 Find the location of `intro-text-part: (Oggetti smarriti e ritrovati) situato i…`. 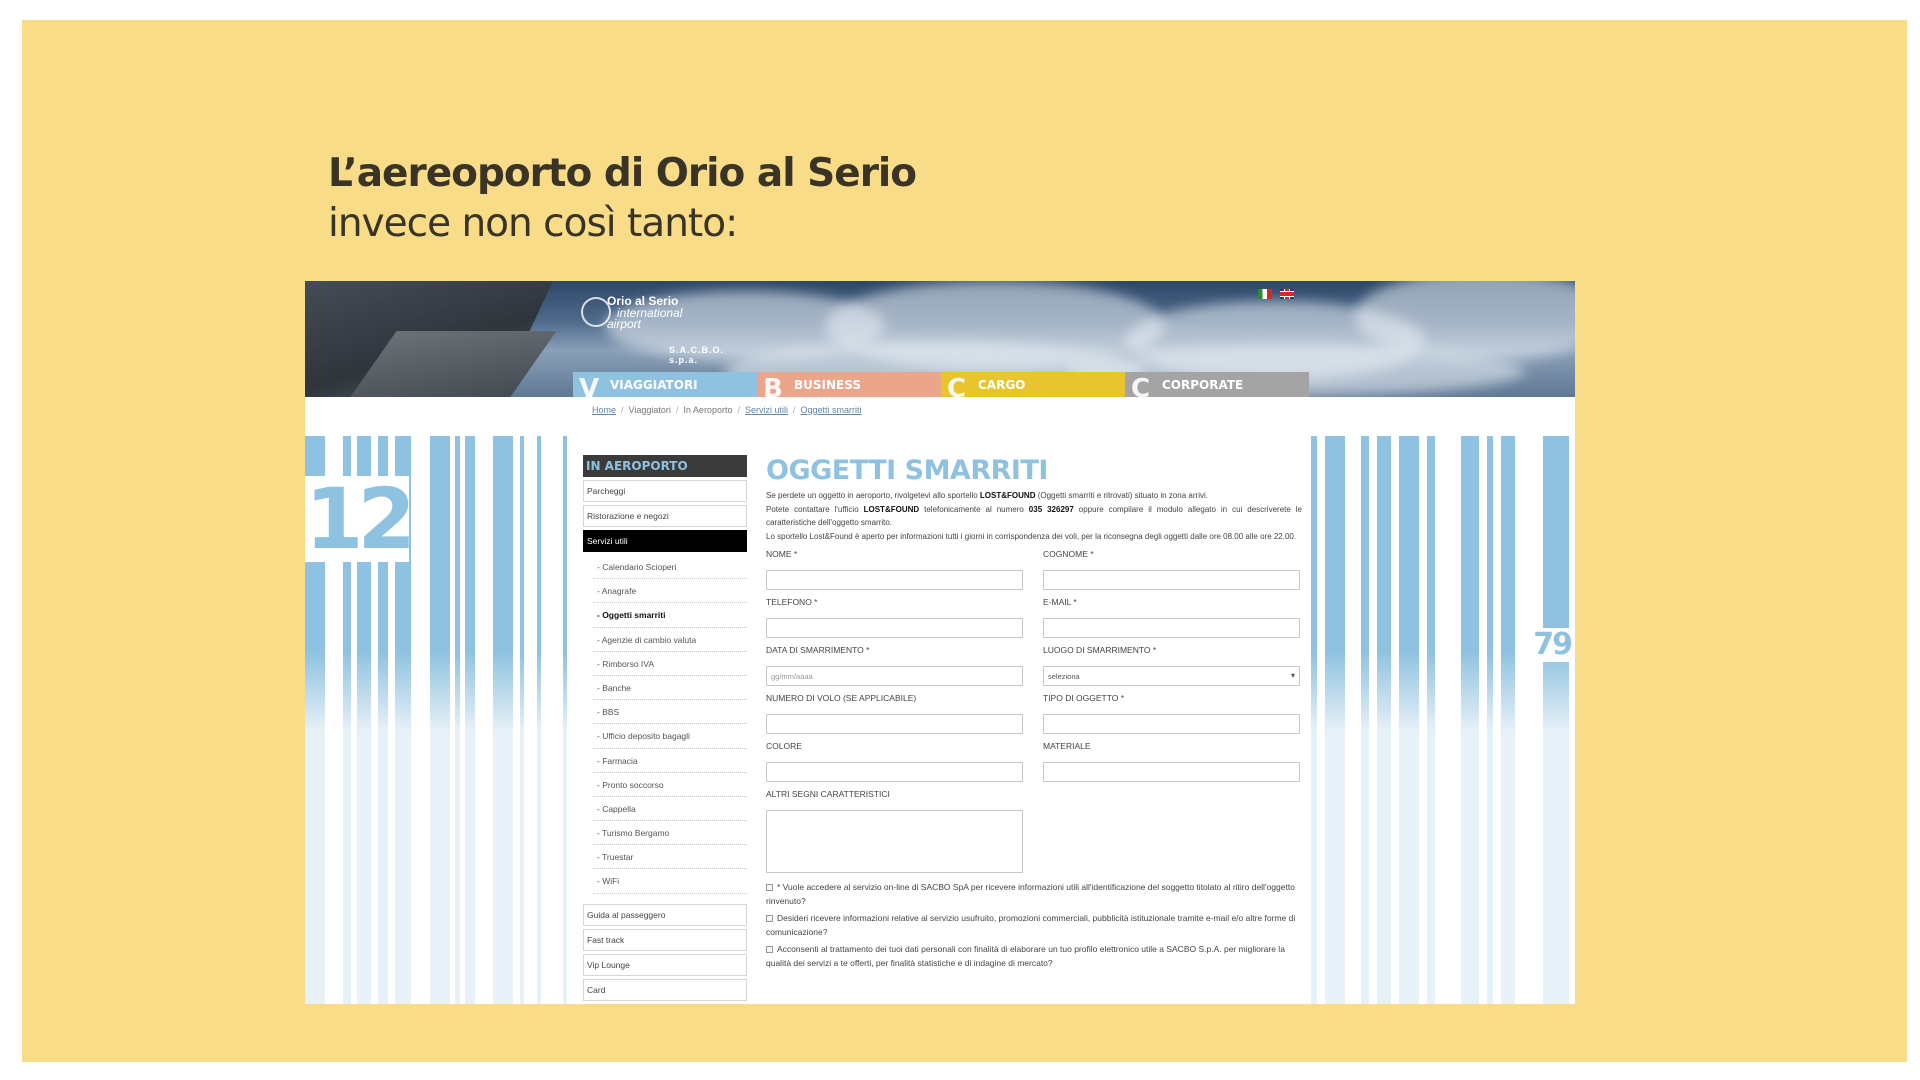

intro-text-part: (Oggetti smarriti e ritrovati) situato i… is located at coordinates (1121, 495).